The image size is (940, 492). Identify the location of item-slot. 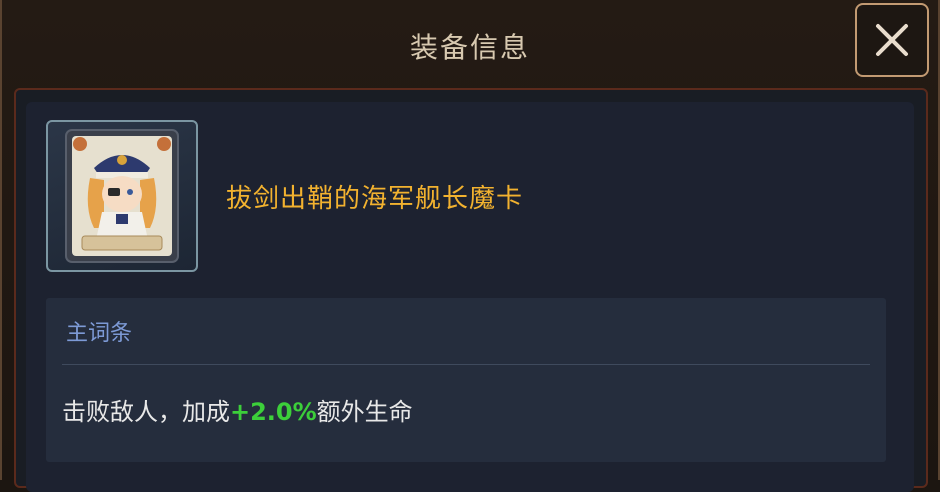
(122, 196).